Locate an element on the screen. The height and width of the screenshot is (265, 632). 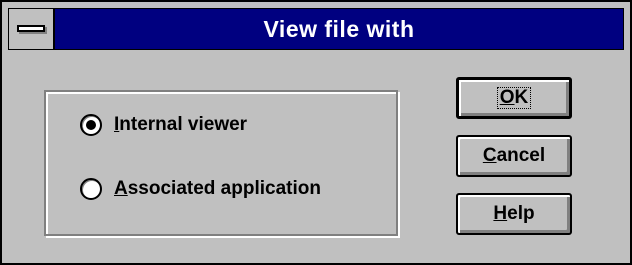
ok-button: OK is located at coordinates (514, 98).